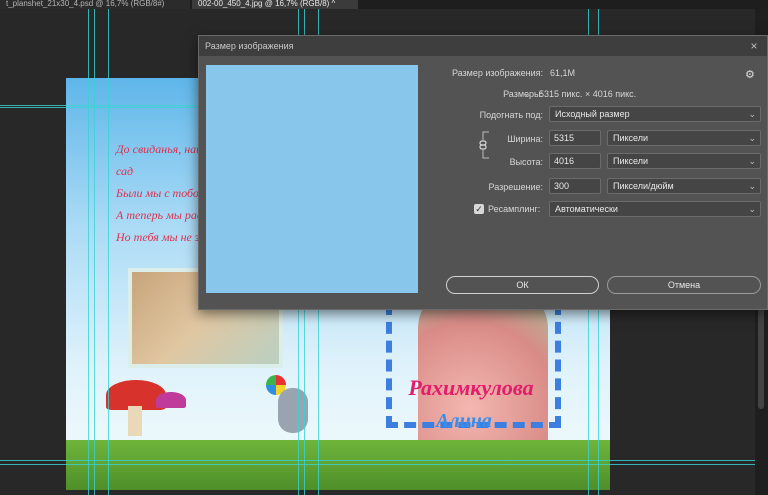  Describe the element at coordinates (526, 162) in the screenshot. I see `height-label: Высота:` at that location.